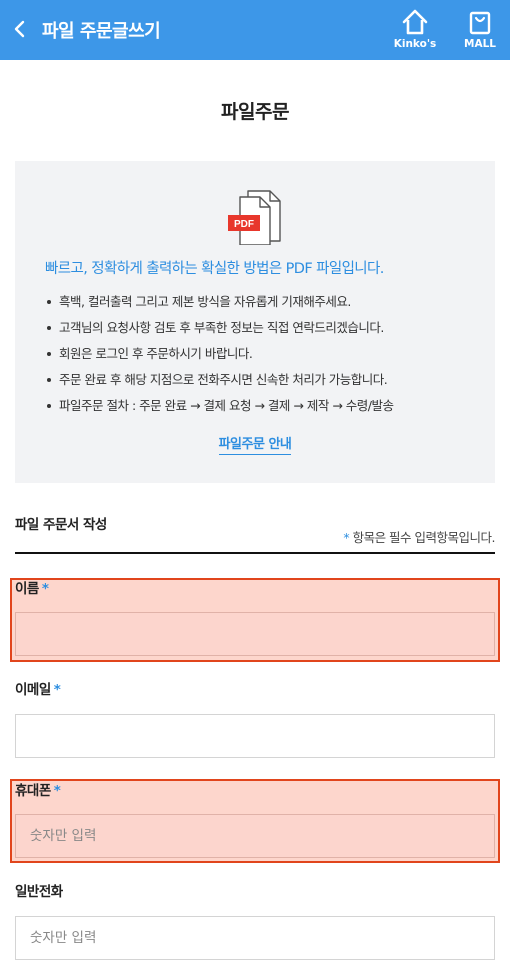  I want to click on required-note-text: 항목은 필수 입력항목입니다., so click(424, 537).